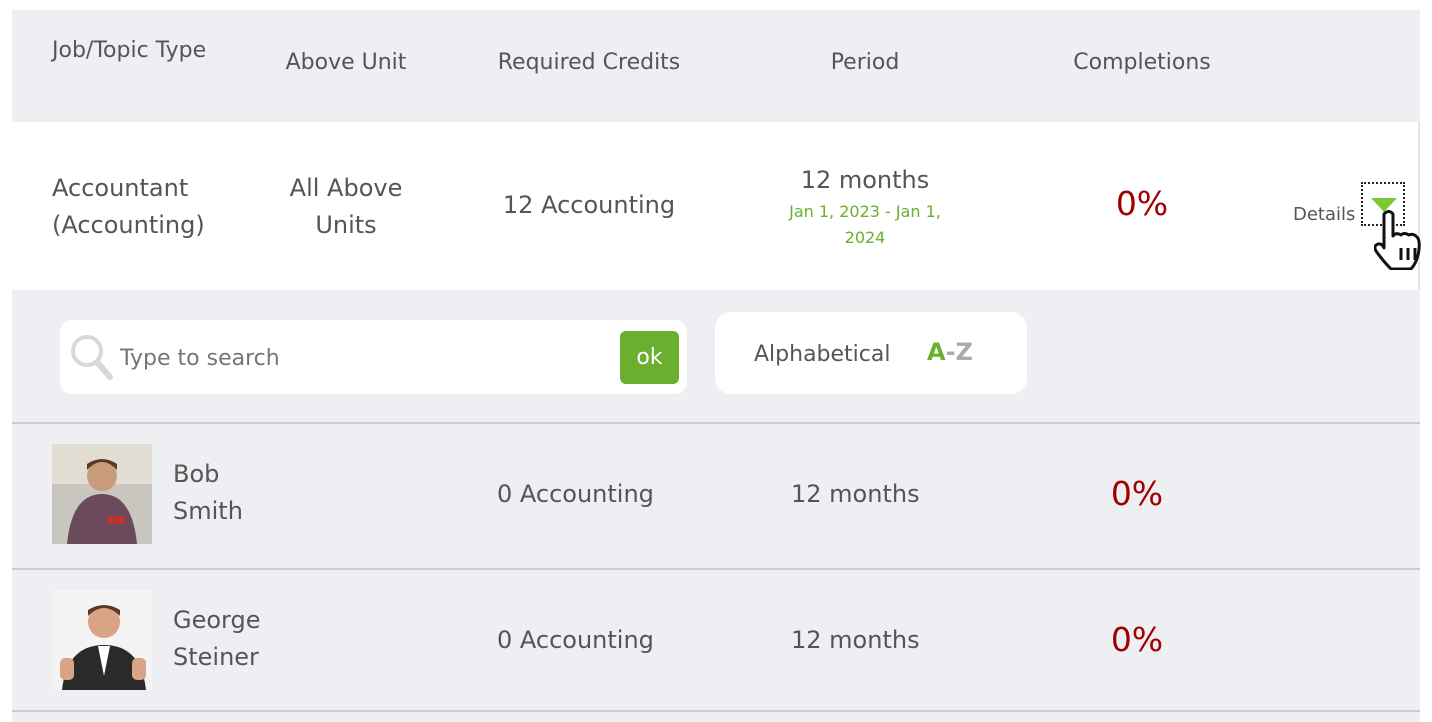 This screenshot has width=1432, height=722. I want to click on search-input, so click(360, 358).